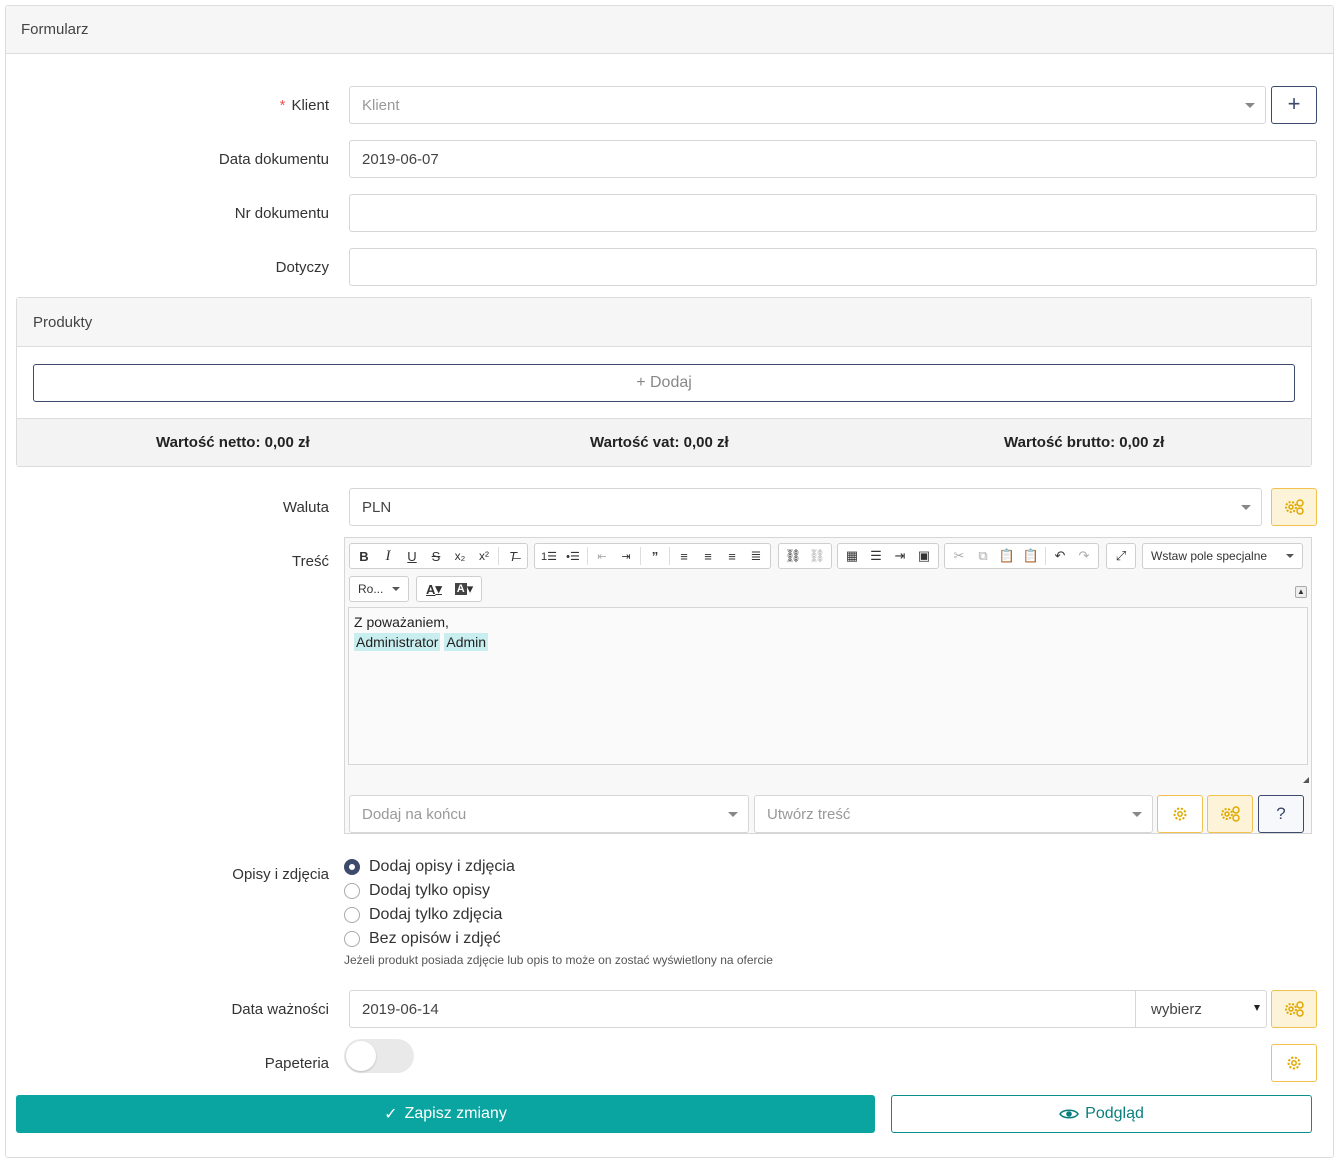 The height and width of the screenshot is (1162, 1339). I want to click on table-icon: ▦, so click(852, 556).